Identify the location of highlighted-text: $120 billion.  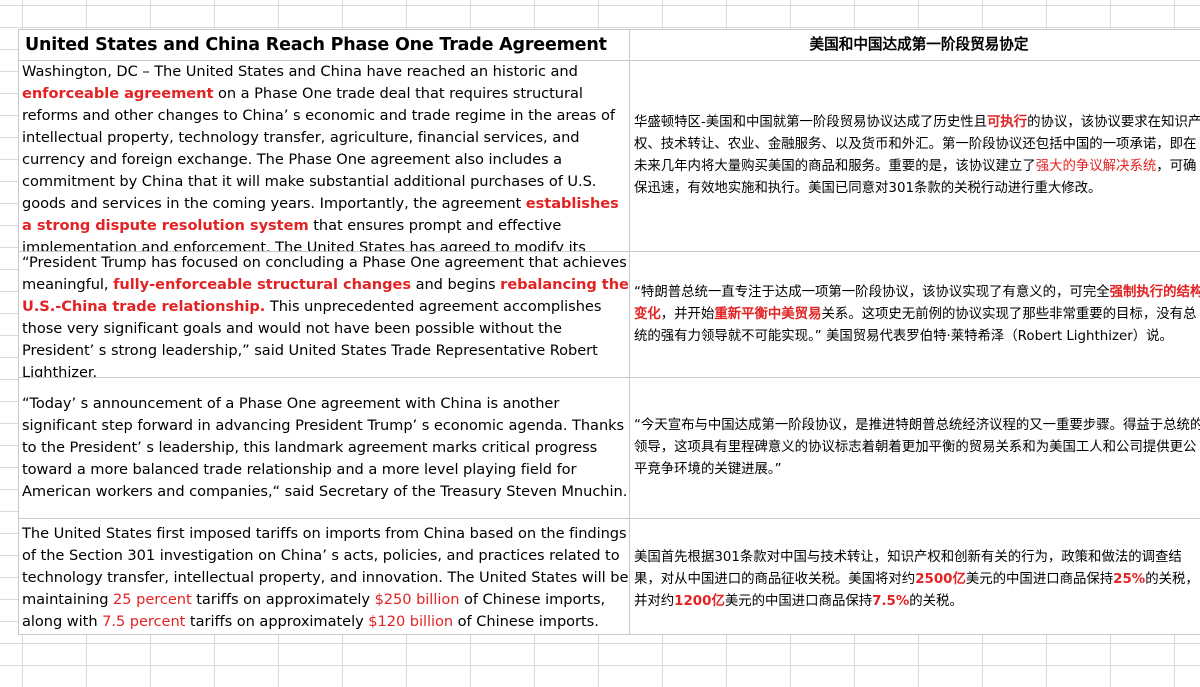
(411, 621).